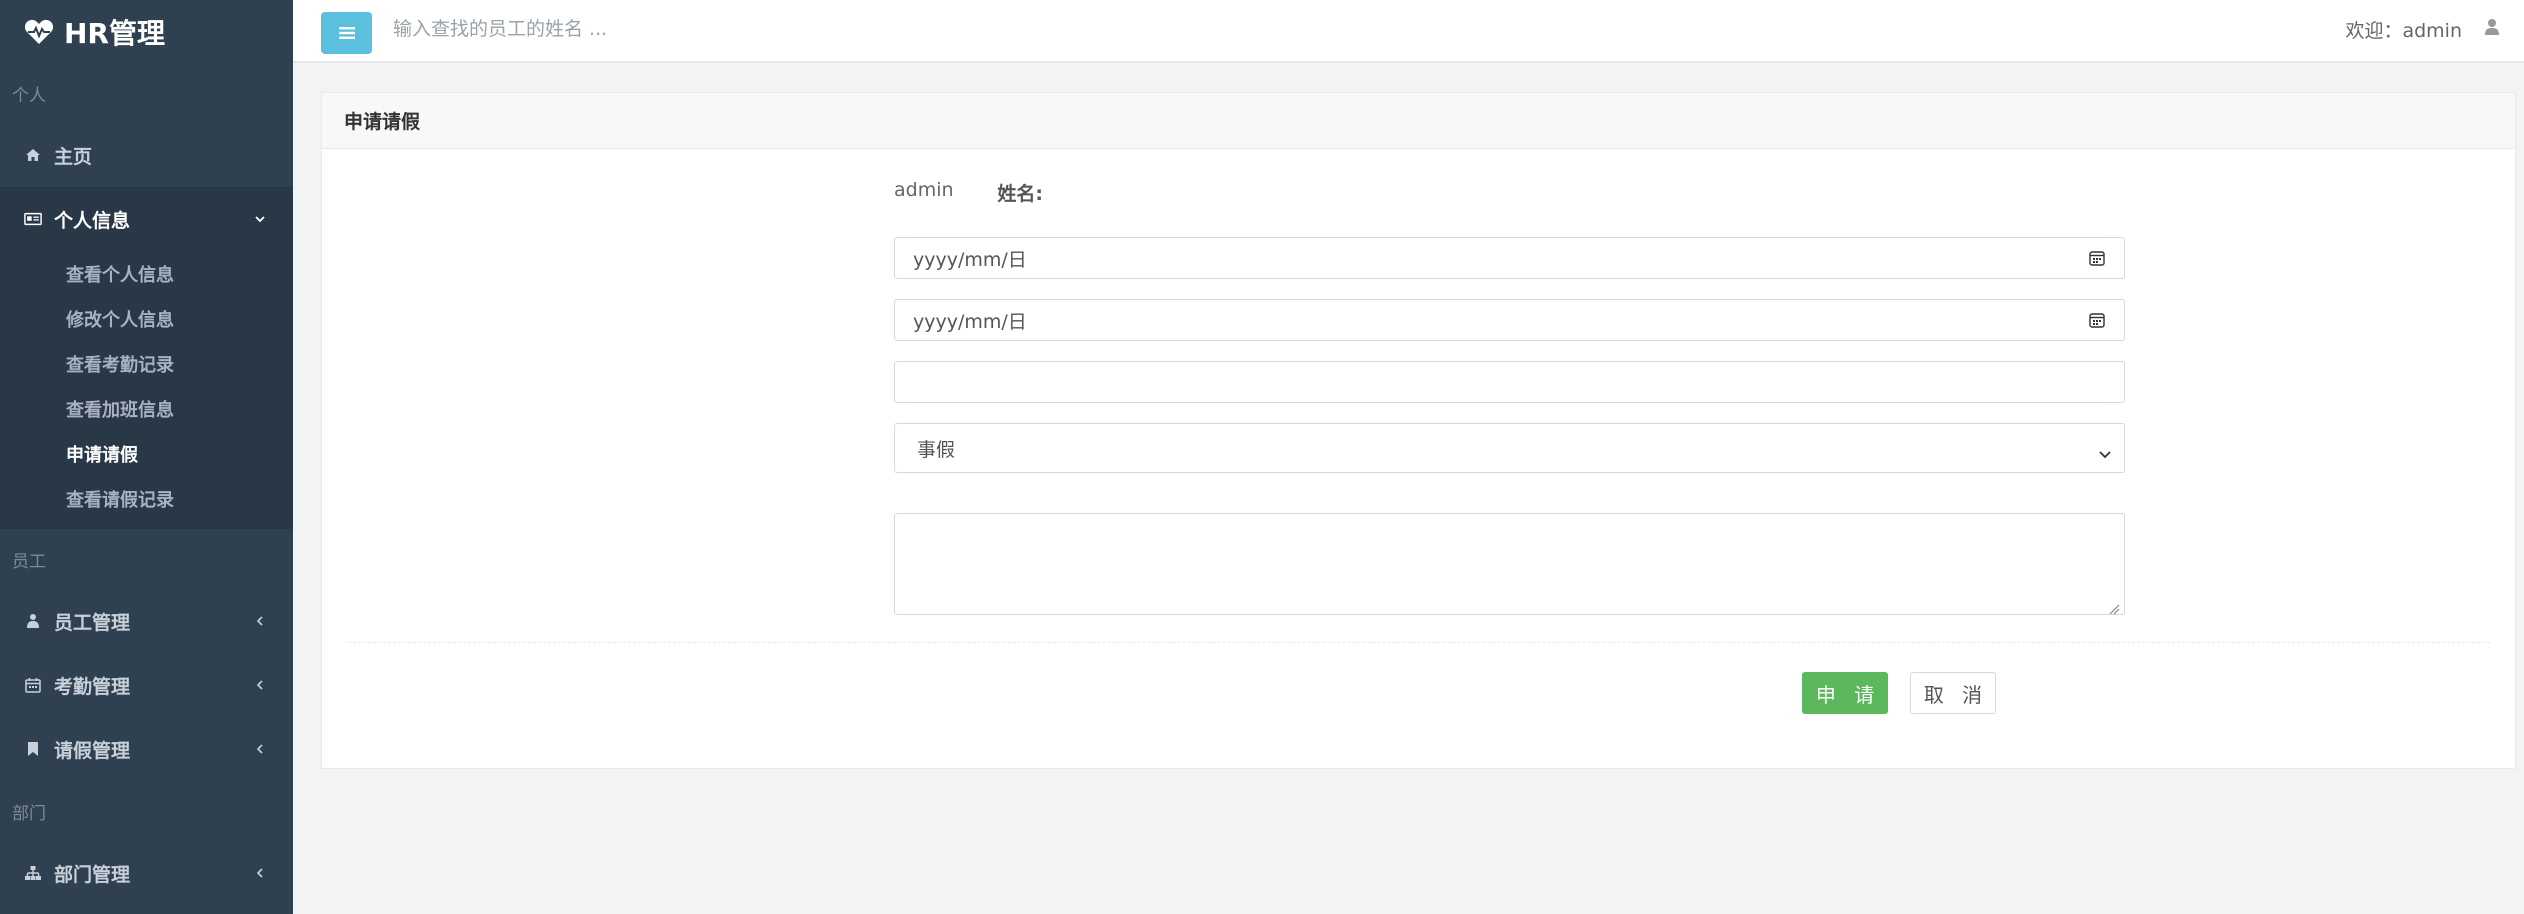 Image resolution: width=2524 pixels, height=914 pixels. Describe the element at coordinates (1419, 642) in the screenshot. I see `form-divider` at that location.